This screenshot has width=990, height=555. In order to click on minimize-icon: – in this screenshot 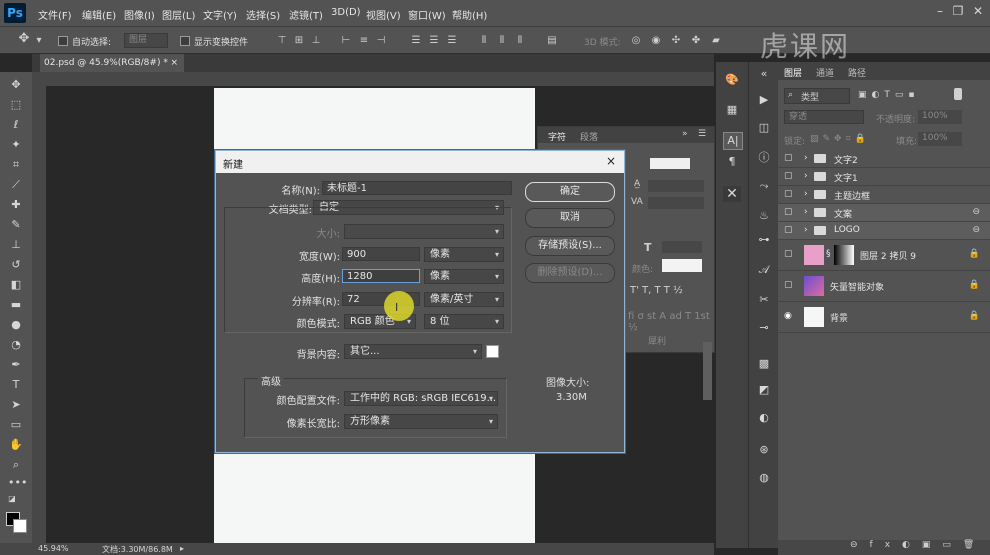, I will do `click(940, 11)`.